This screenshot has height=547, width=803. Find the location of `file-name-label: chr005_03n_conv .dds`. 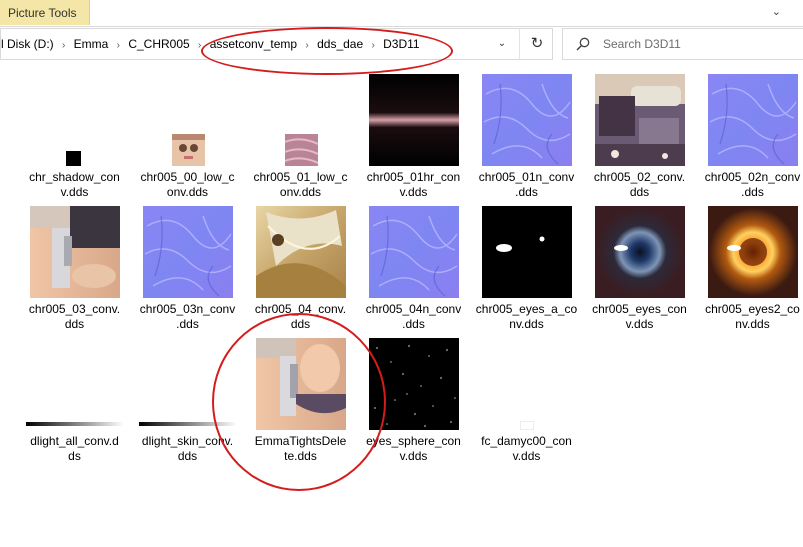

file-name-label: chr005_03n_conv .dds is located at coordinates (187, 317).